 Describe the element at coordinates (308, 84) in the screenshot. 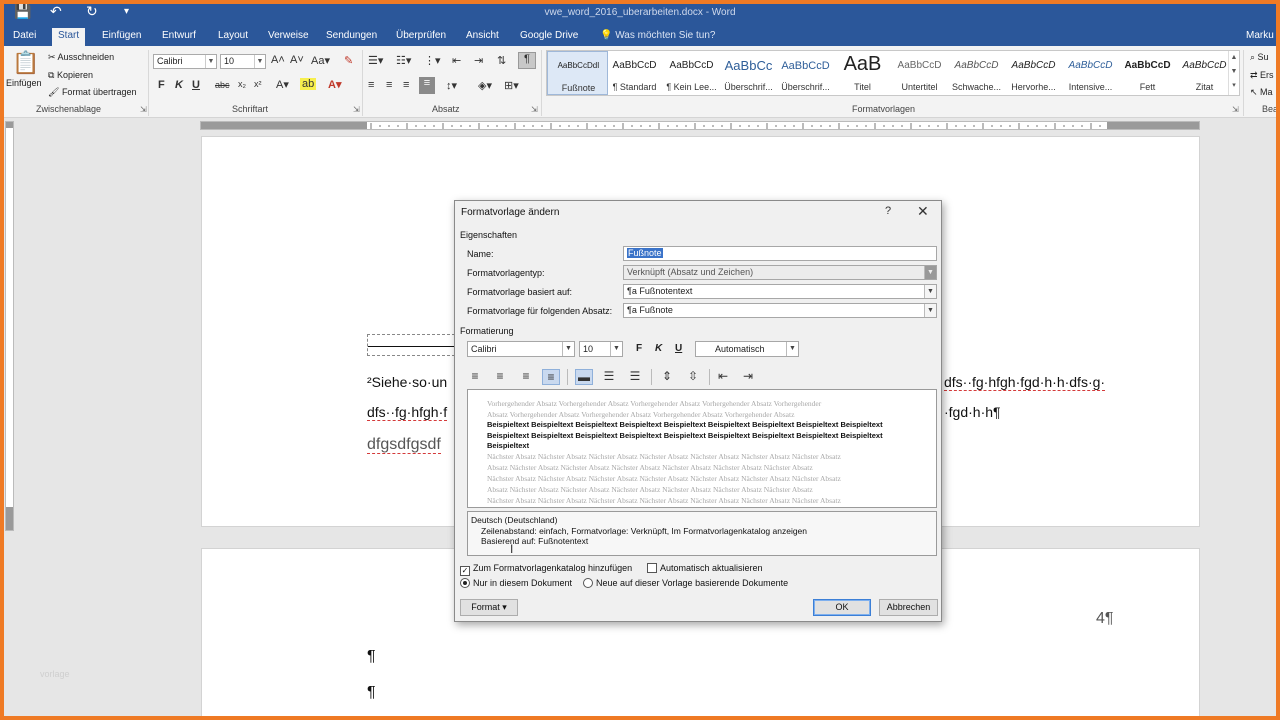

I see `highlight-icon: ab` at that location.